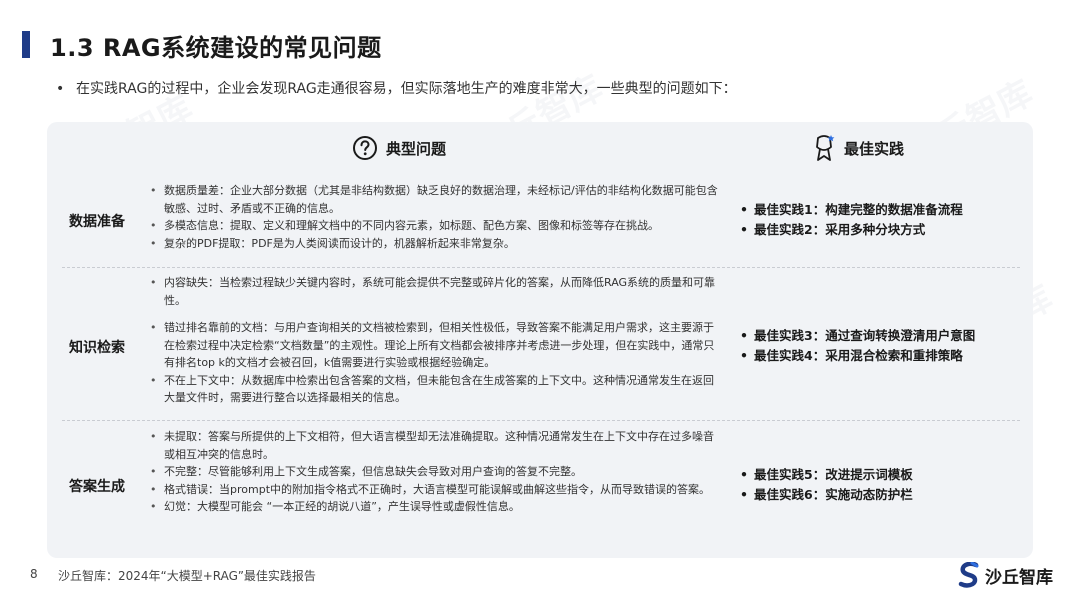  What do you see at coordinates (97, 487) in the screenshot?
I see `row-label-generation: 答案生成` at bounding box center [97, 487].